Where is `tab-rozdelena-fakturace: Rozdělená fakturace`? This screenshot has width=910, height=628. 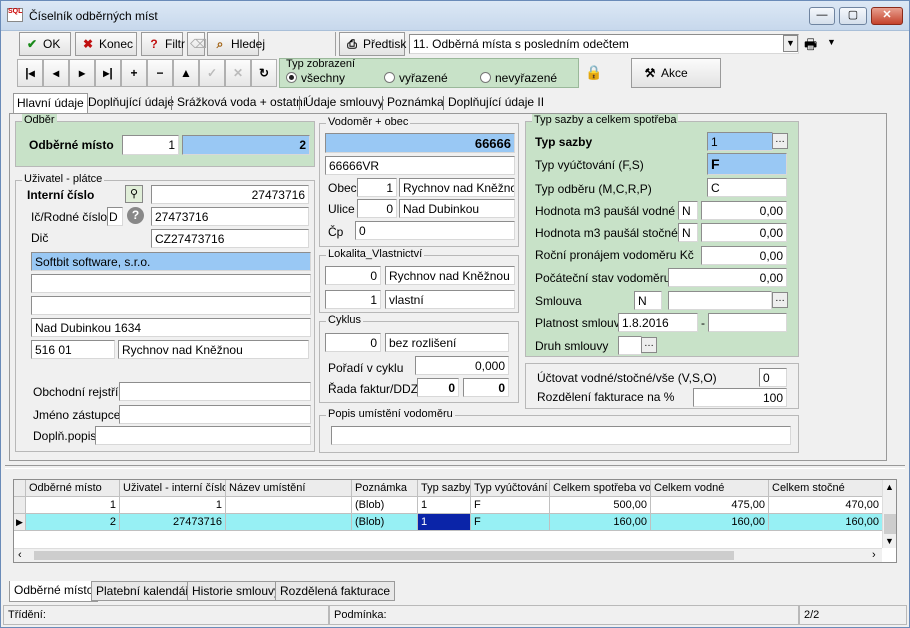
tab-rozdelena-fakturace: Rozdělená fakturace is located at coordinates (335, 591).